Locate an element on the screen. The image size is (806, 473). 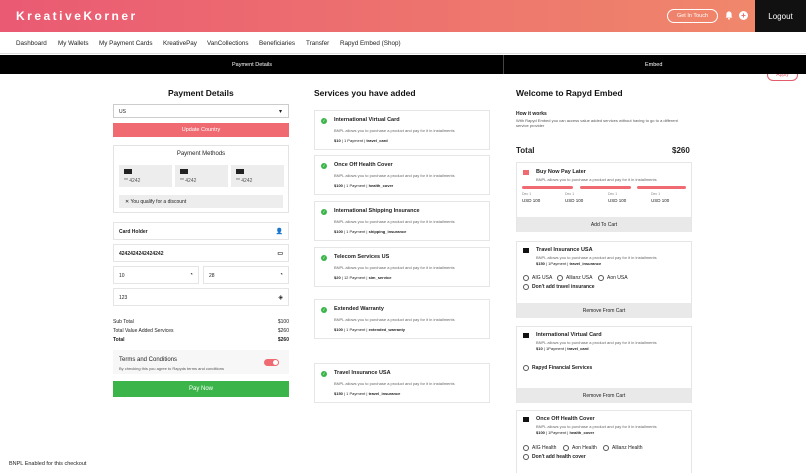
add-to-cart-button: Add To Cart is located at coordinates (604, 224).